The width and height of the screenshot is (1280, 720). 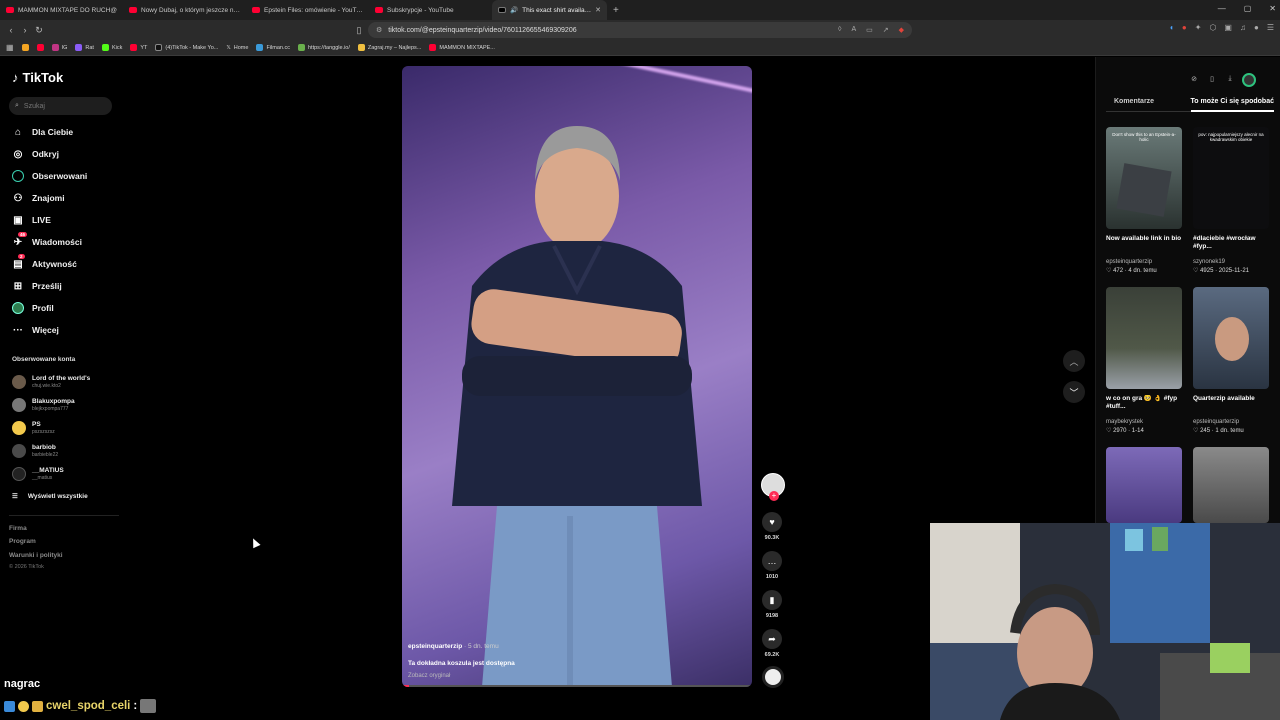 What do you see at coordinates (853, 30) in the screenshot?
I see `translate-icon: A` at bounding box center [853, 30].